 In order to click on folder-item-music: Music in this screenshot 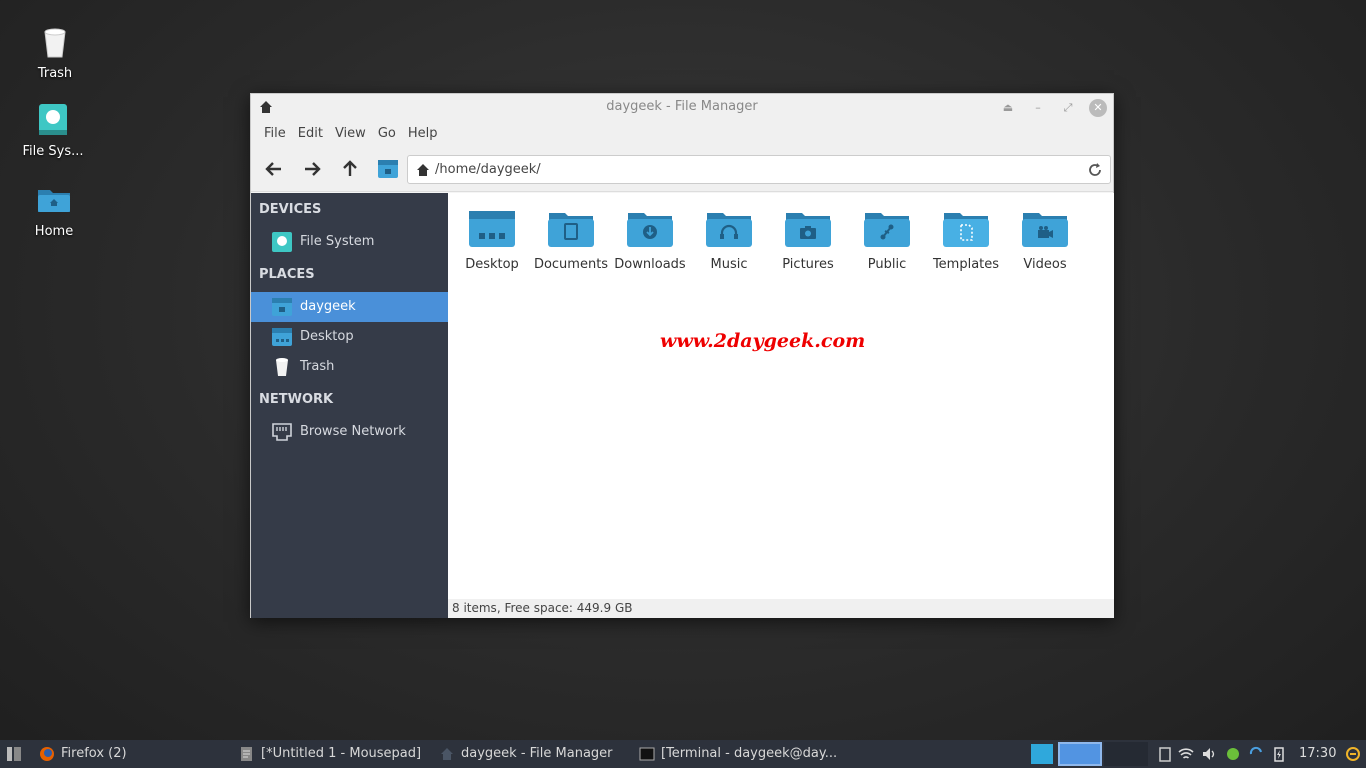, I will do `click(729, 240)`.